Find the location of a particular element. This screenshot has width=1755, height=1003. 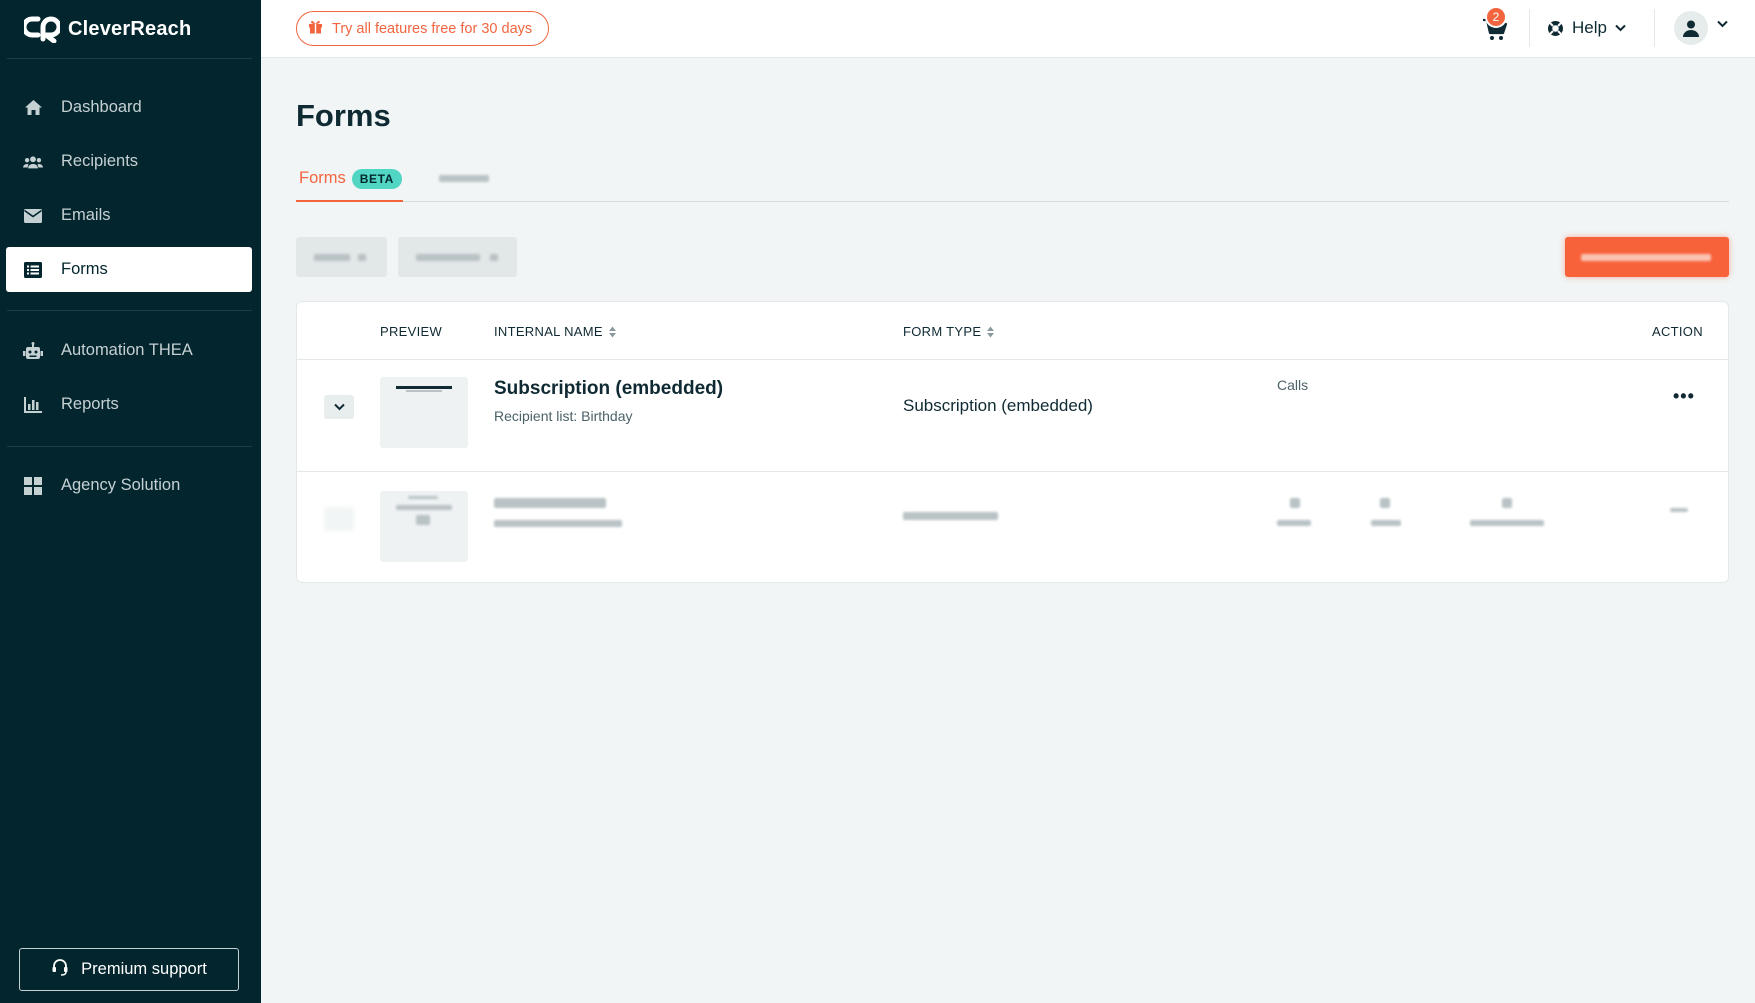

sidebar-item-emails: Emails is located at coordinates (129, 215).